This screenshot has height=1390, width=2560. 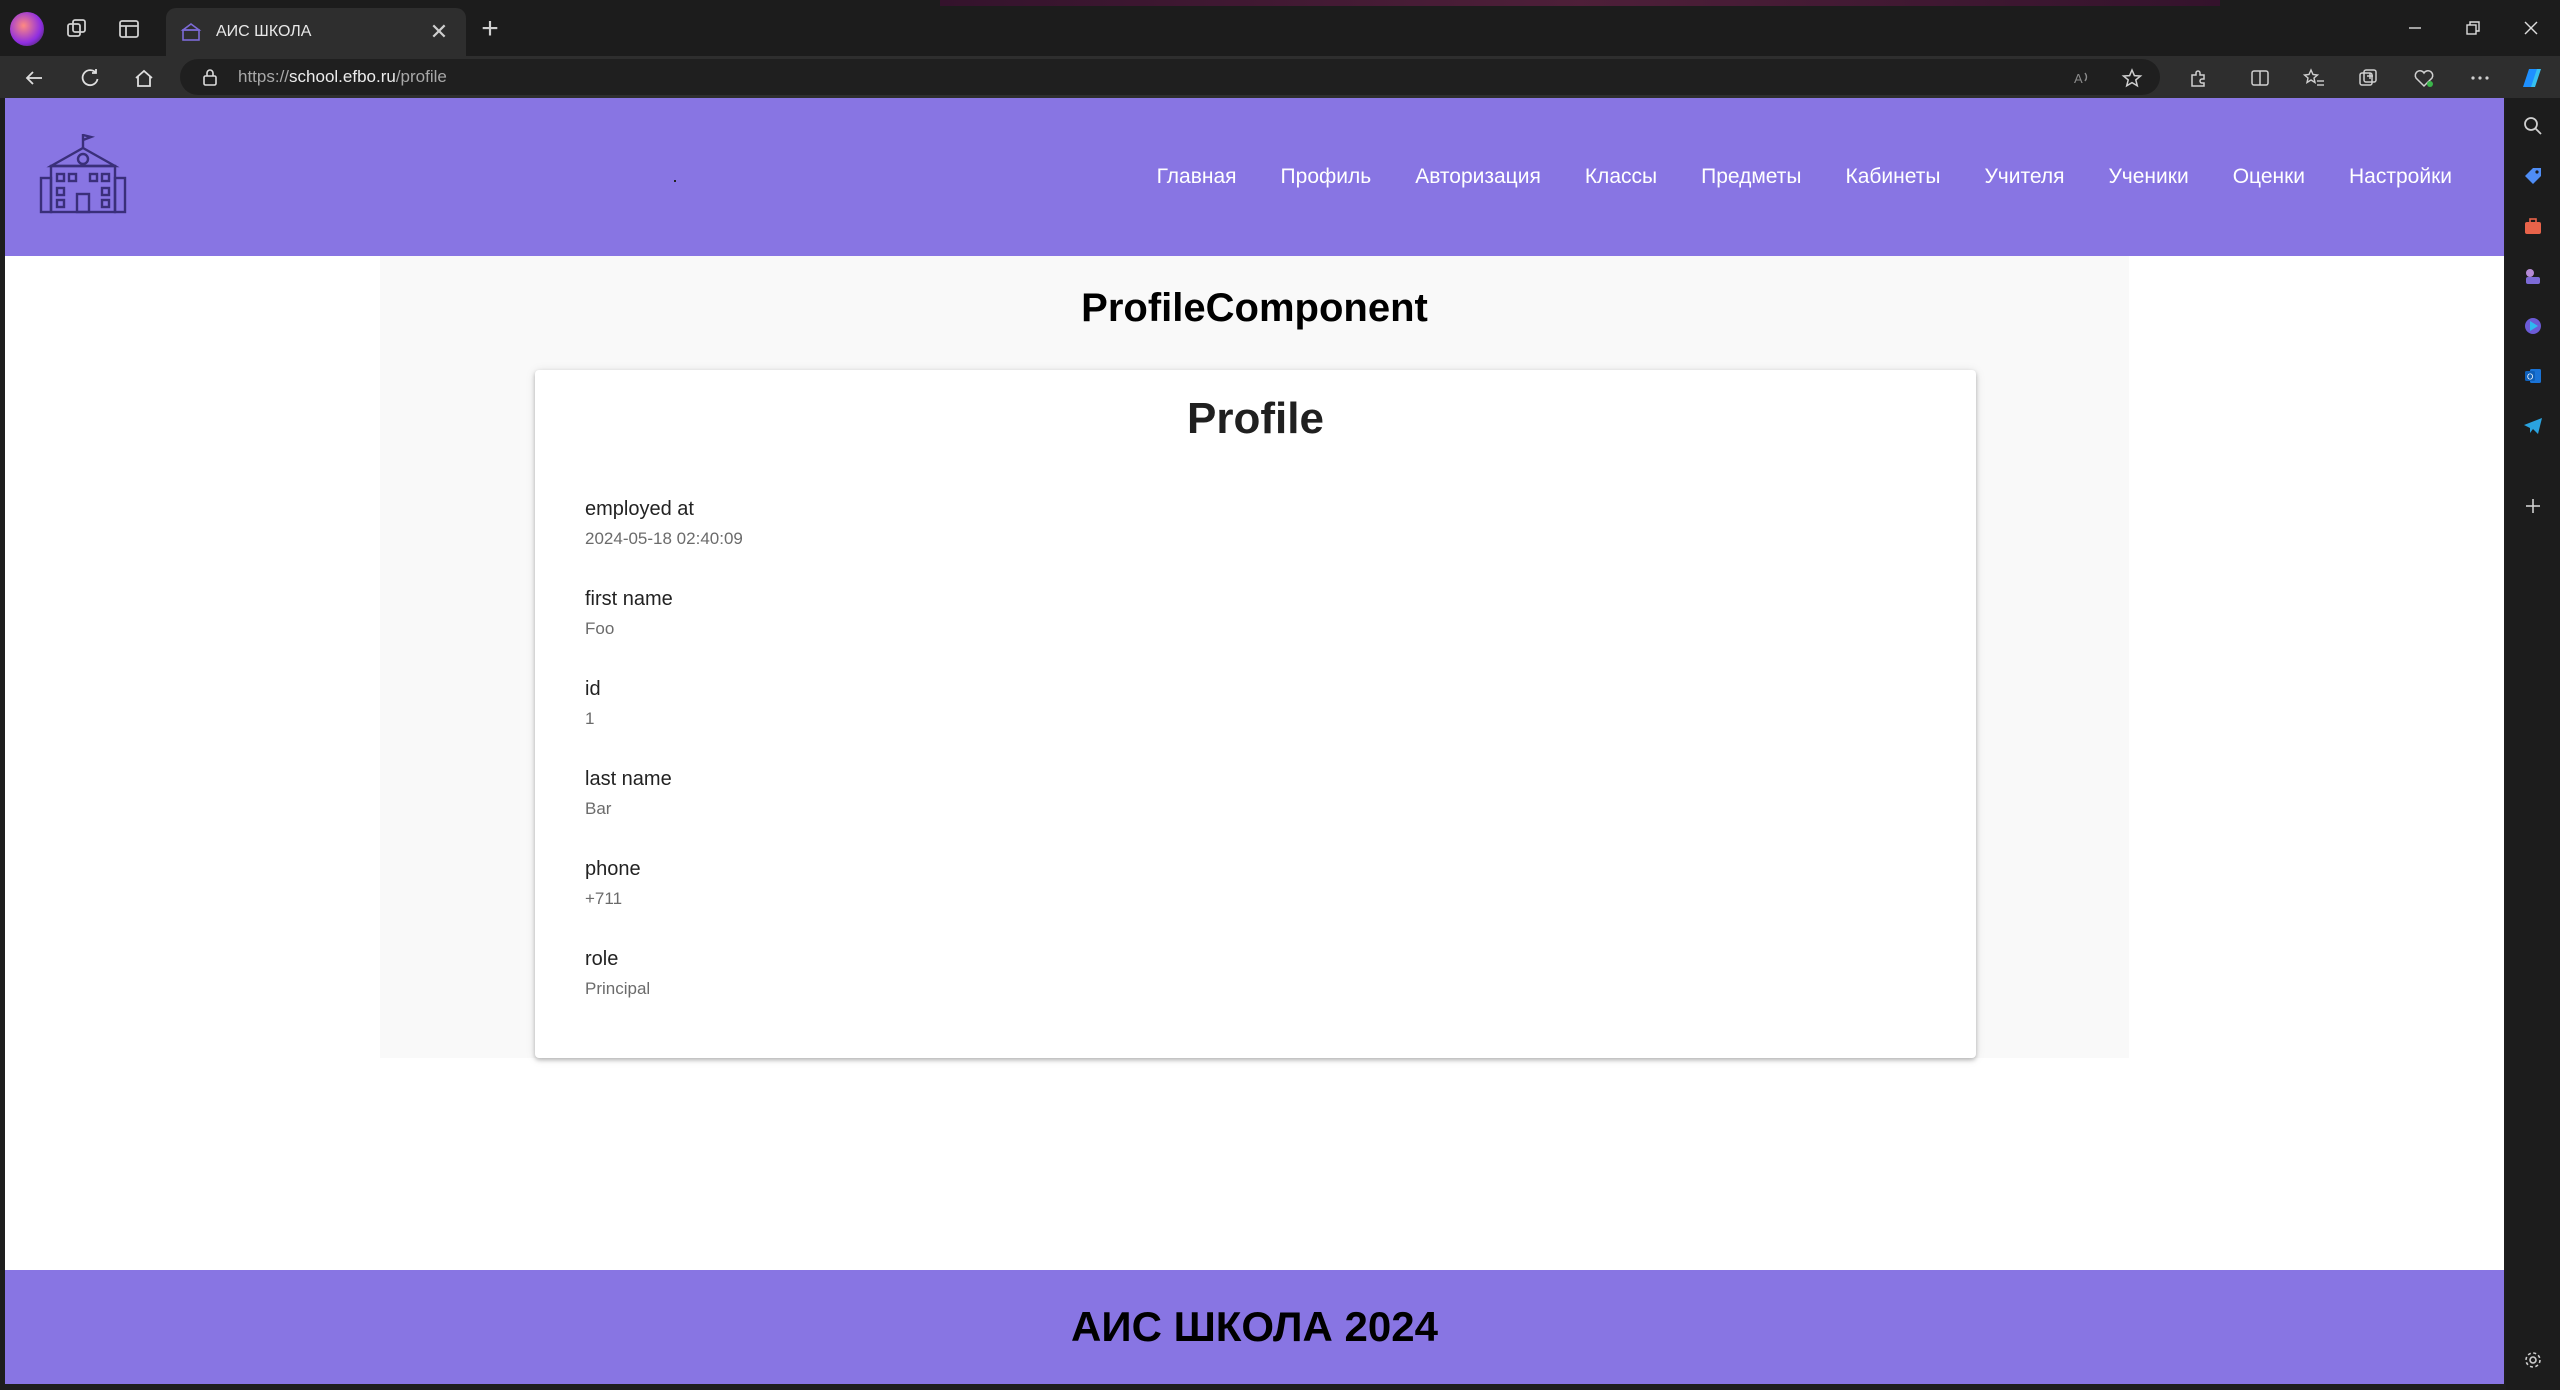 I want to click on address-bar: https://school.efbo.ru/profile, so click(x=1170, y=77).